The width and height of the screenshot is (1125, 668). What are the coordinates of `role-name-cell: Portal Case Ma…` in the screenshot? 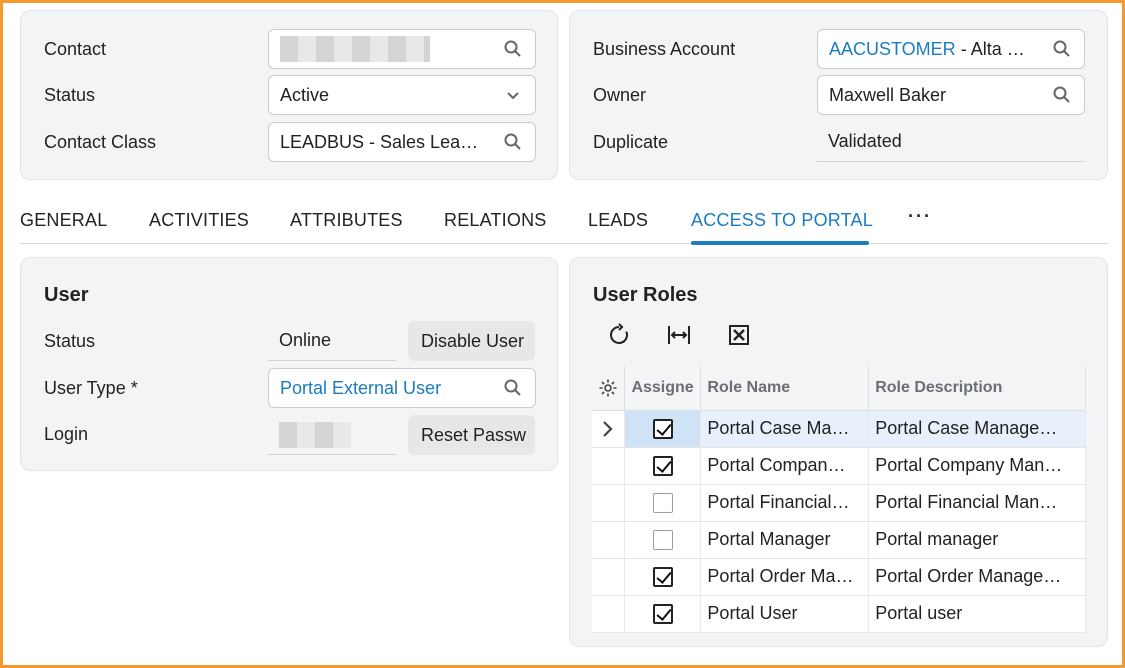 It's located at (785, 429).